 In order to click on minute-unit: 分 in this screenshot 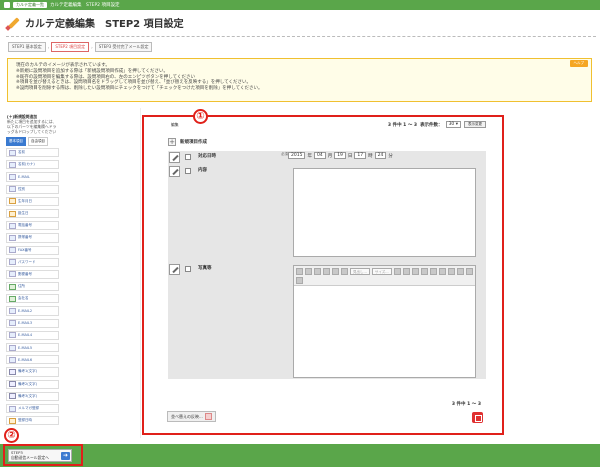, I will do `click(390, 156)`.